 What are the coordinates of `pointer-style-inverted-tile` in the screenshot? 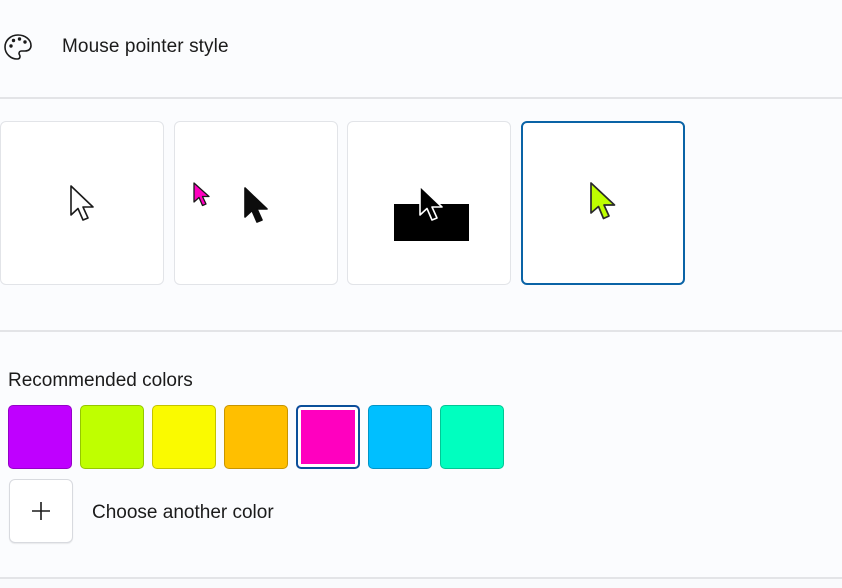 It's located at (429, 203).